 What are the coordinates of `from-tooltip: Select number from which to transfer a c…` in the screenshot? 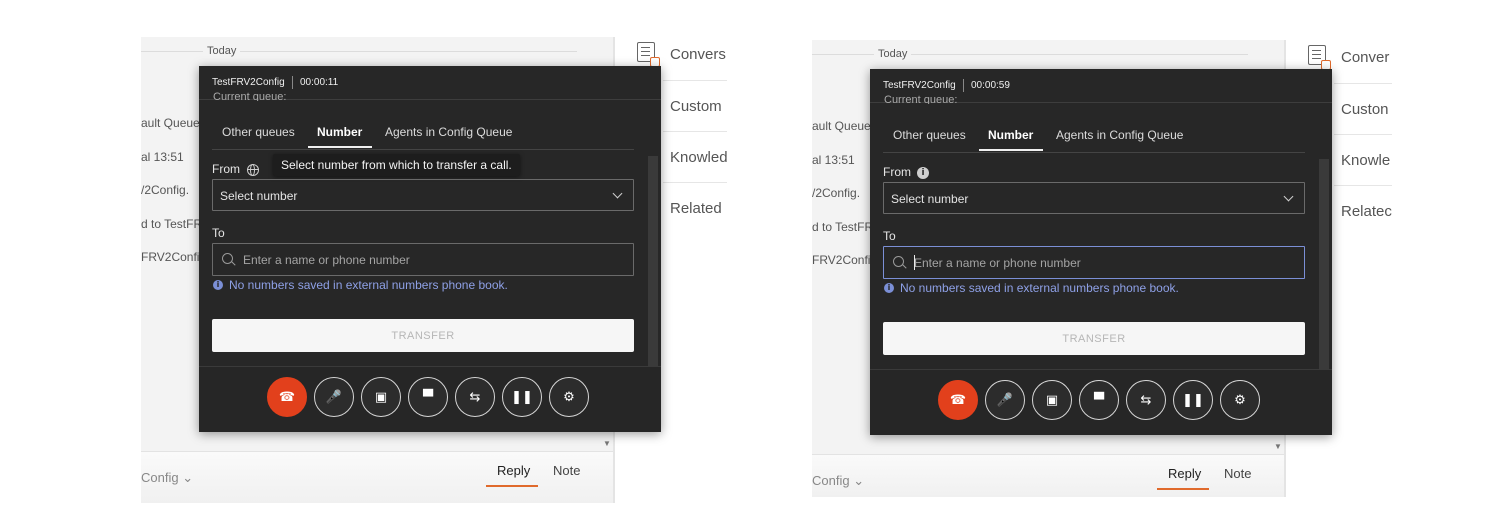 It's located at (396, 165).